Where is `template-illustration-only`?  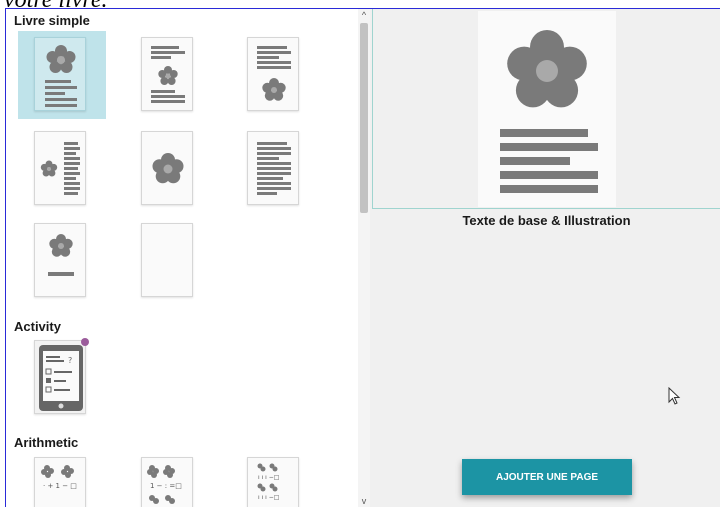 template-illustration-only is located at coordinates (167, 168).